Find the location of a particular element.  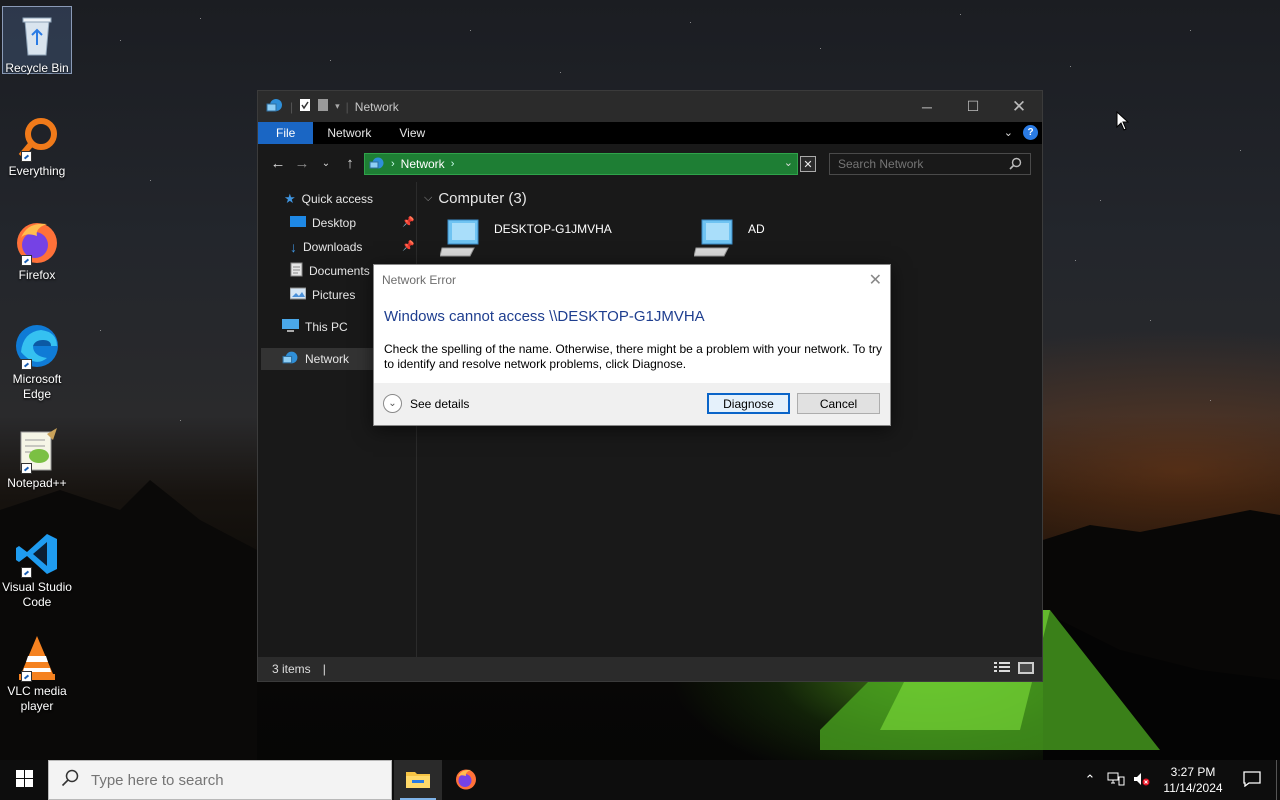

address-dropdown-icon: ⌄ is located at coordinates (788, 162).